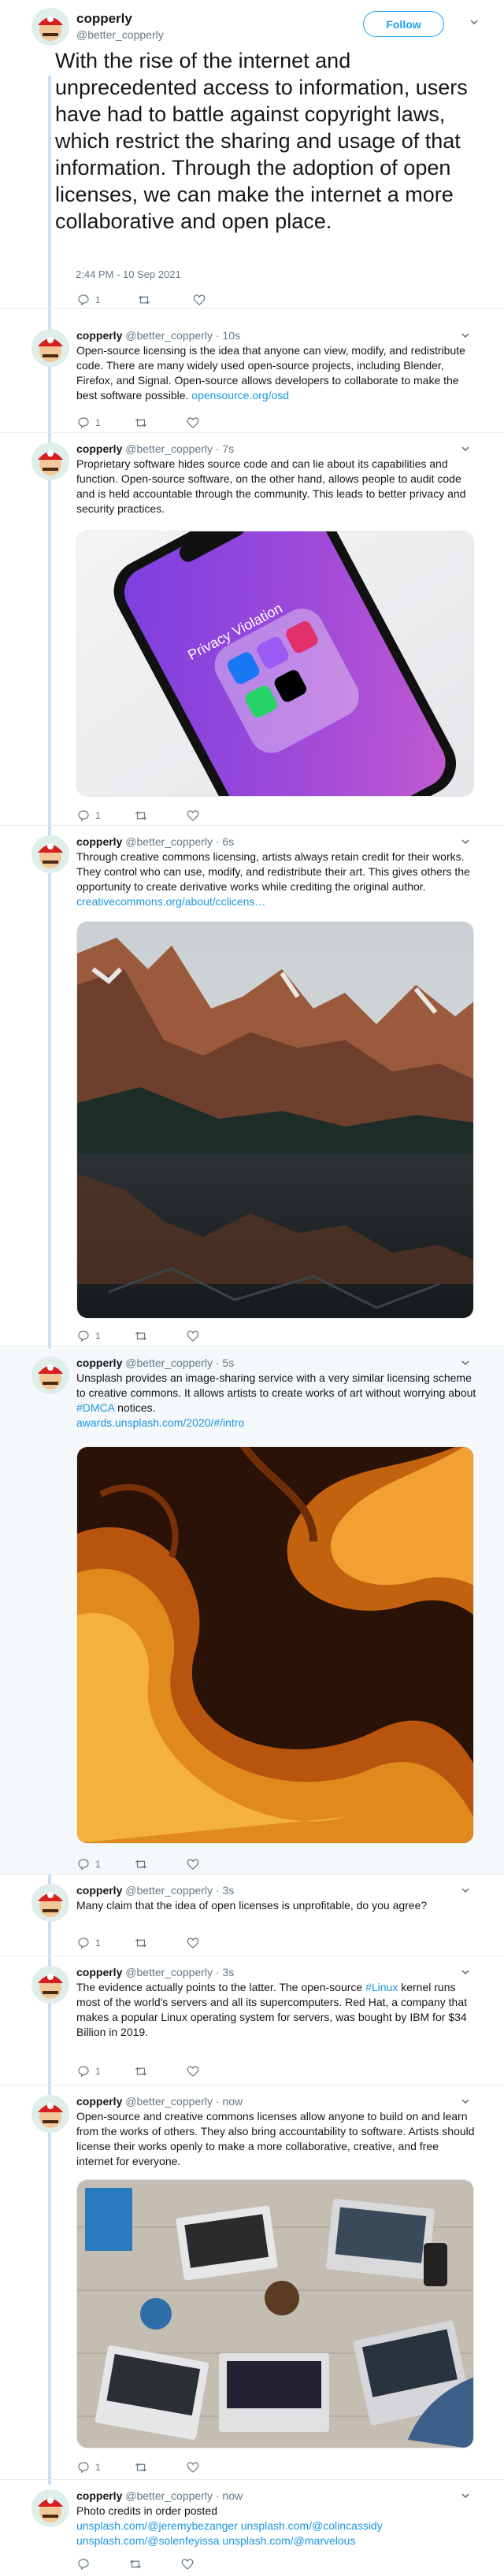 The image size is (504, 2576). Describe the element at coordinates (85, 2564) in the screenshot. I see `reply-button` at that location.